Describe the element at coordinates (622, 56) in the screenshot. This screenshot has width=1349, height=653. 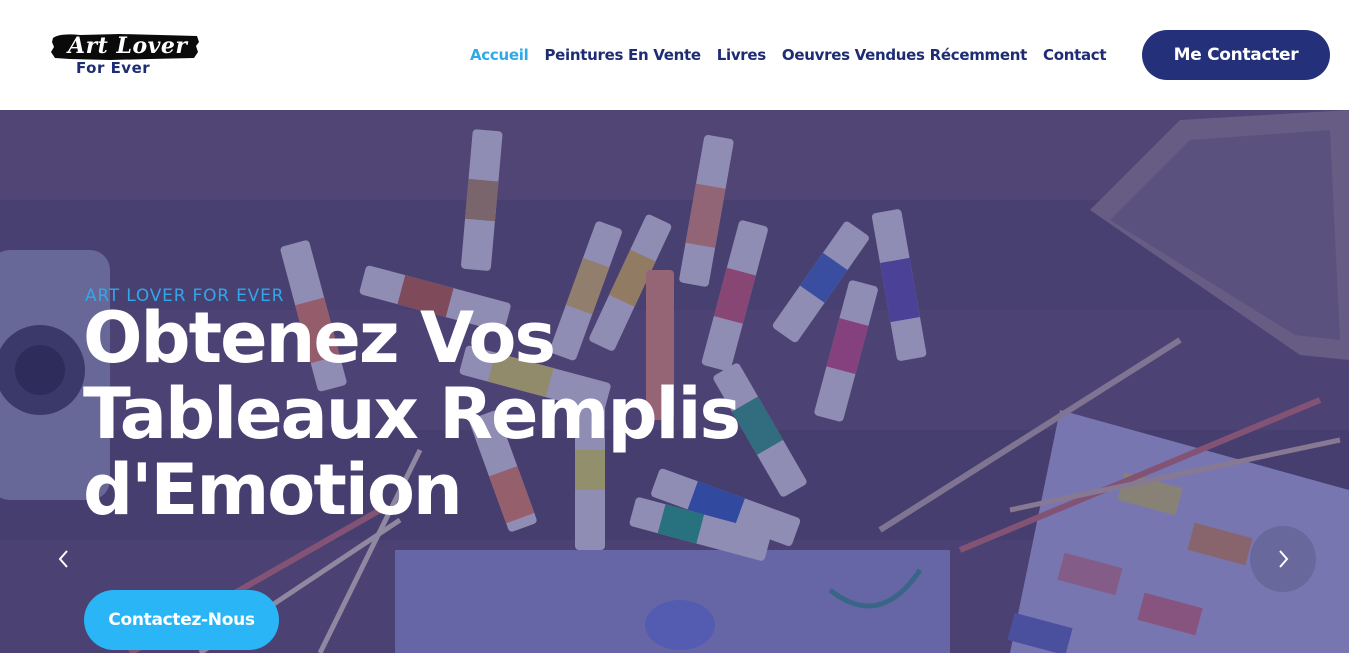
I see `nav-item-peintures: Peintures En Vente` at that location.